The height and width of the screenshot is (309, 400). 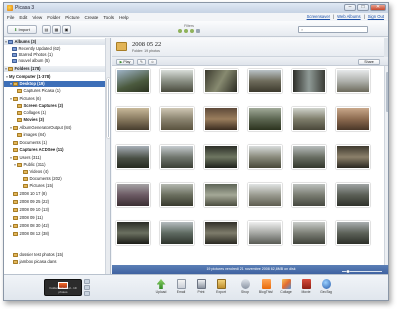 I want to click on album-item: nouvel album (5), so click(x=57, y=61).